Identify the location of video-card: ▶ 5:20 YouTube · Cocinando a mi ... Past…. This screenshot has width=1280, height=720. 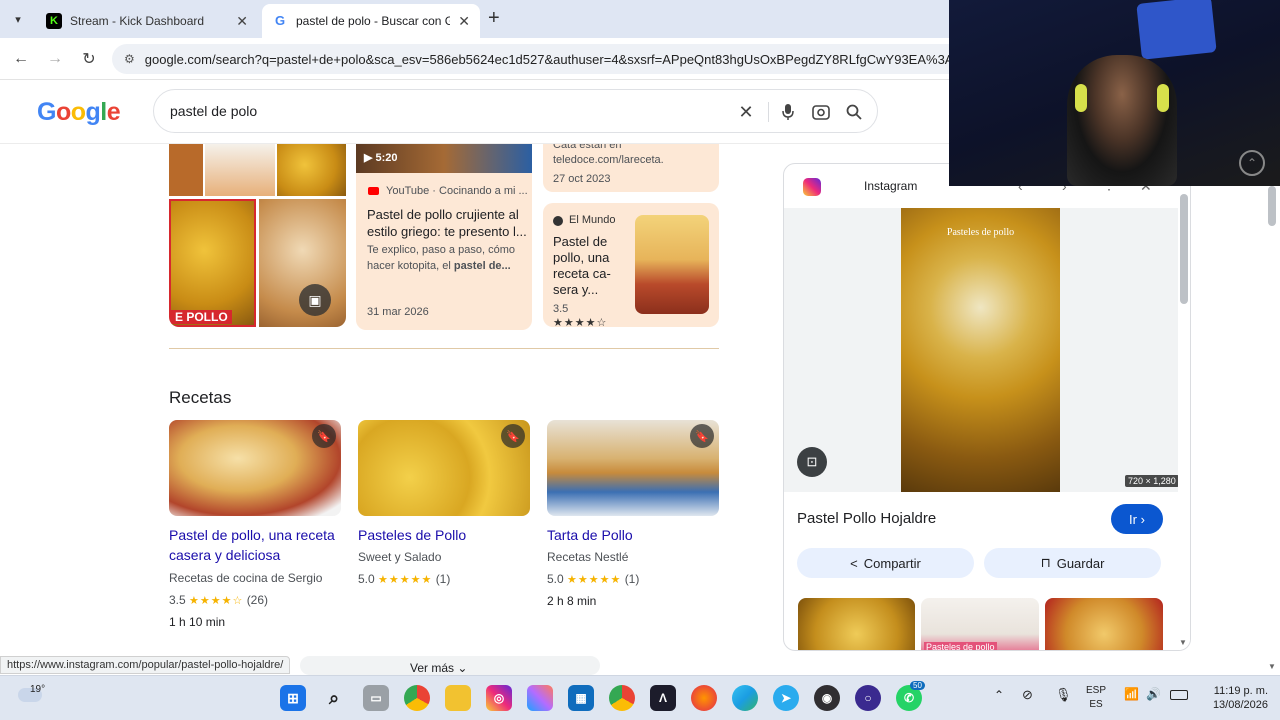
(444, 237).